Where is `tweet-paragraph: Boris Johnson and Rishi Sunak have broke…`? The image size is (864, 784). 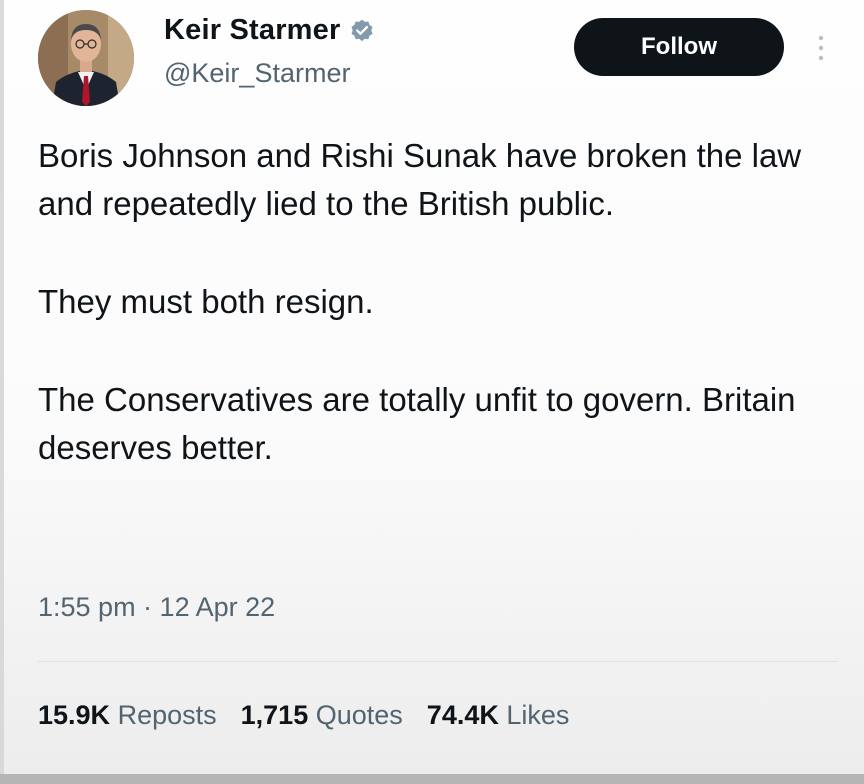 tweet-paragraph: Boris Johnson and Rishi Sunak have broke… is located at coordinates (420, 179).